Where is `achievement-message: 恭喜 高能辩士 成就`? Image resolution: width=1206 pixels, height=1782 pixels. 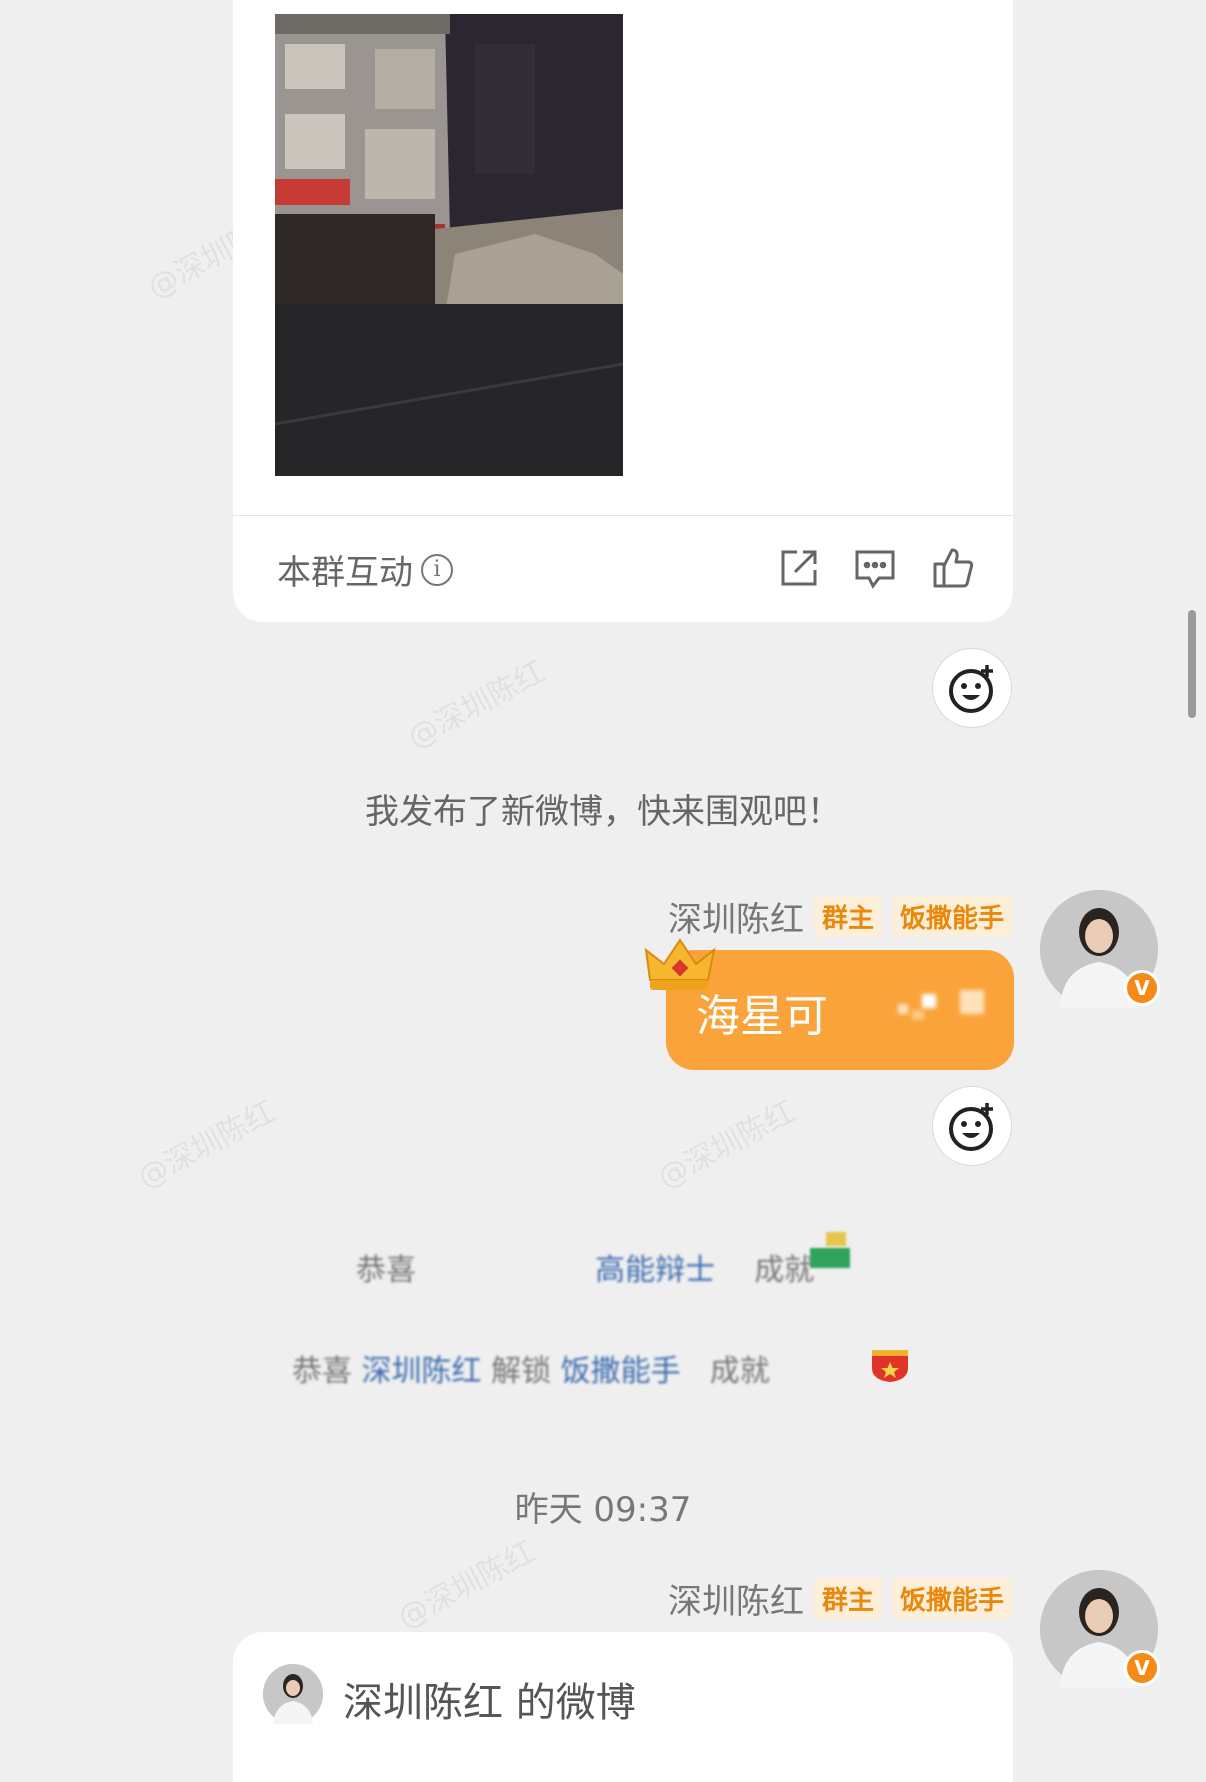
achievement-message: 恭喜 高能辩士 成就 is located at coordinates (585, 1267).